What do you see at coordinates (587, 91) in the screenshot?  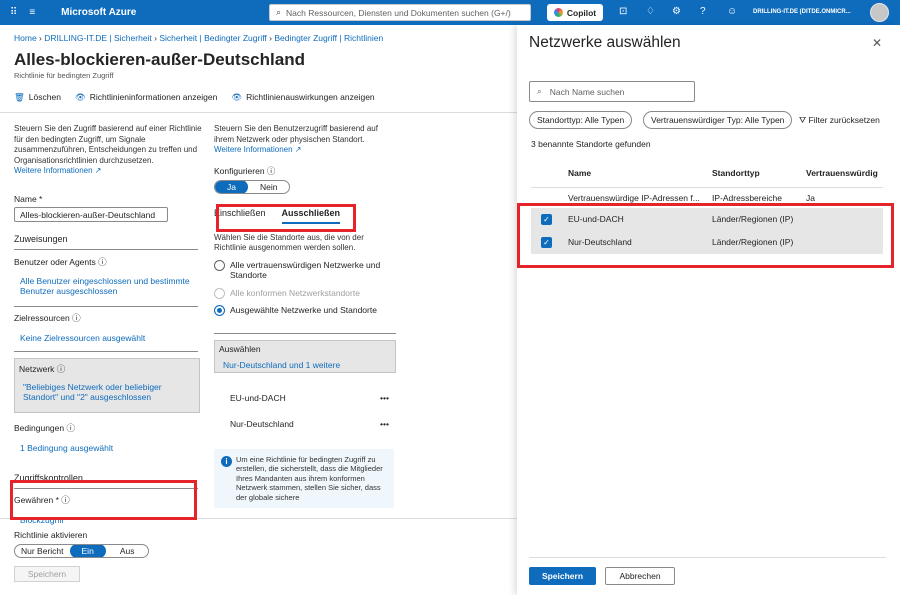 I see `search-placeholder: Nach Name suchen` at bounding box center [587, 91].